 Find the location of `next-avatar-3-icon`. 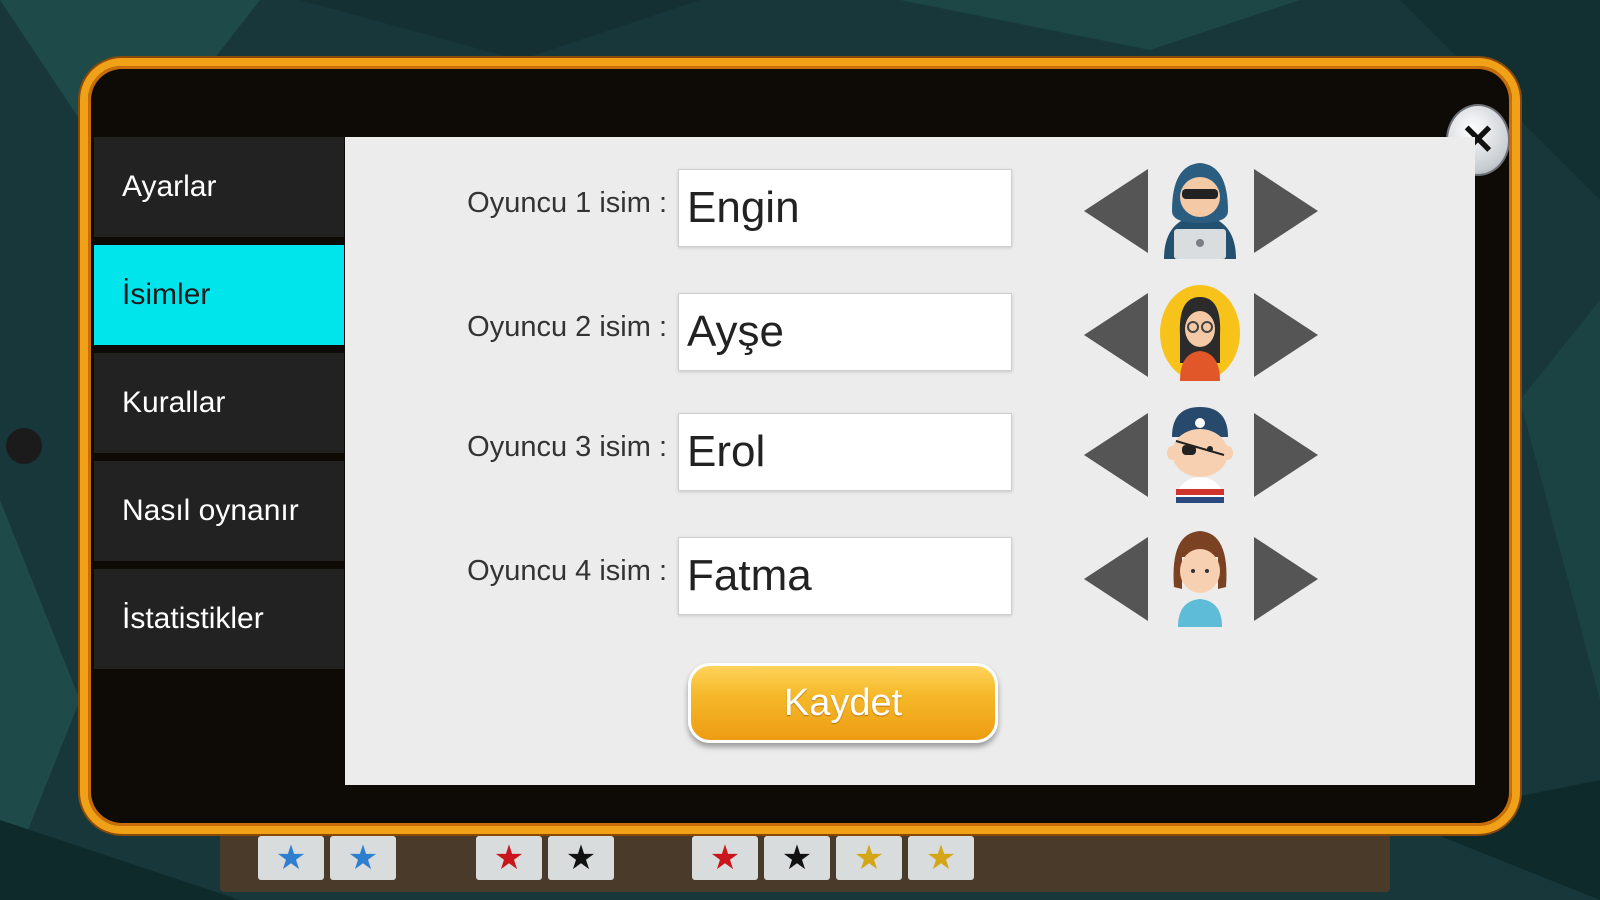

next-avatar-3-icon is located at coordinates (1286, 455).